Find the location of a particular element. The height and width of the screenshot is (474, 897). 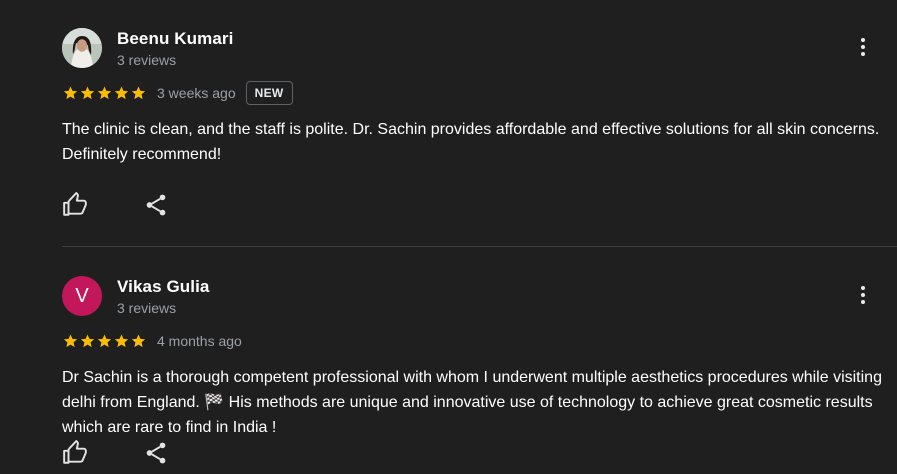

reviewer-name: Beenu Kumari is located at coordinates (175, 39).